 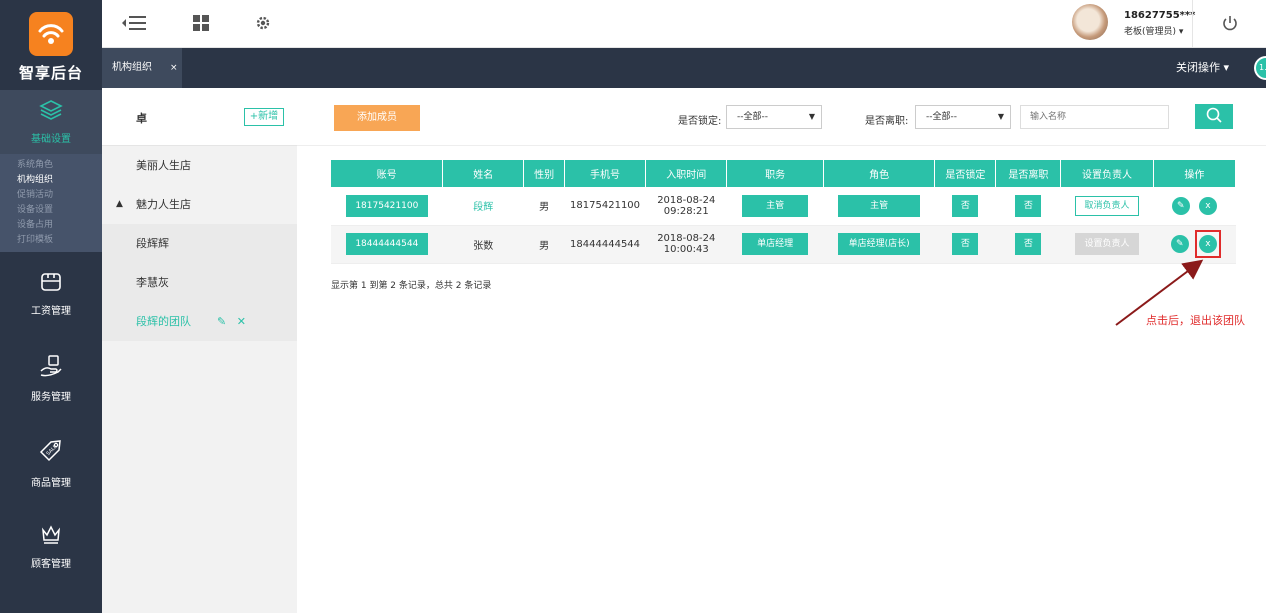 I want to click on logo: 智享后台, so click(x=51, y=45).